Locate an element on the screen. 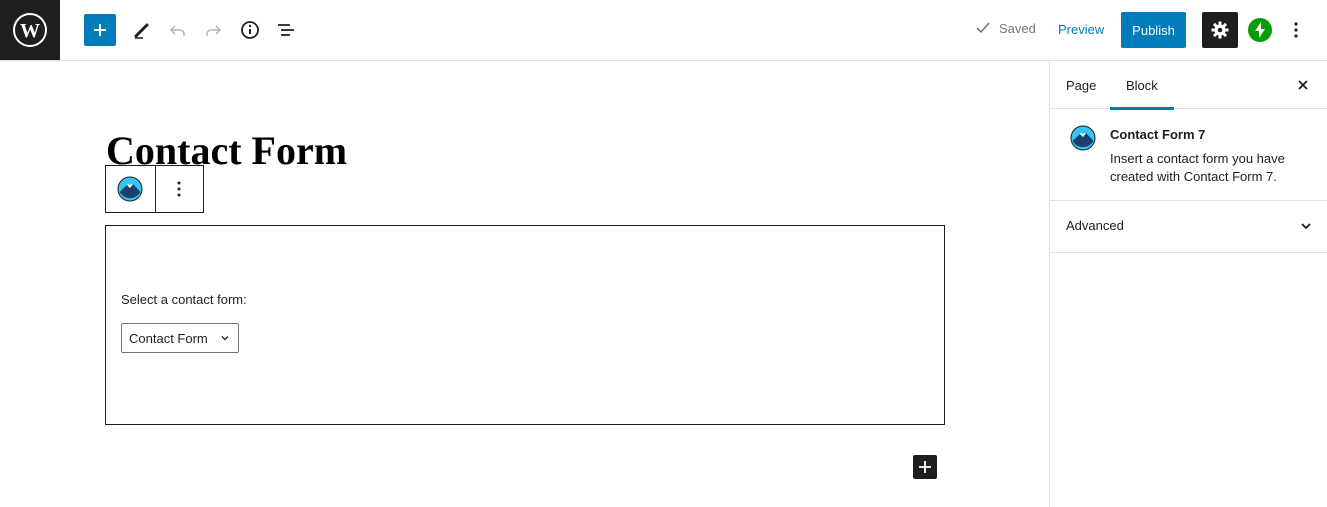 The image size is (1327, 507). redo-icon is located at coordinates (214, 30).